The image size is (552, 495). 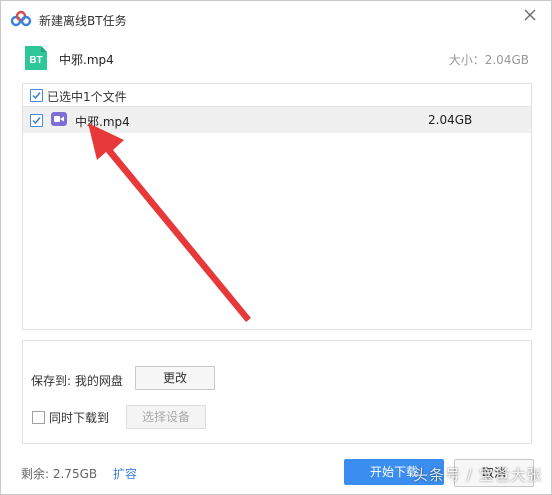 I want to click on watermark: 头条号 / 宝爸大张, so click(x=478, y=475).